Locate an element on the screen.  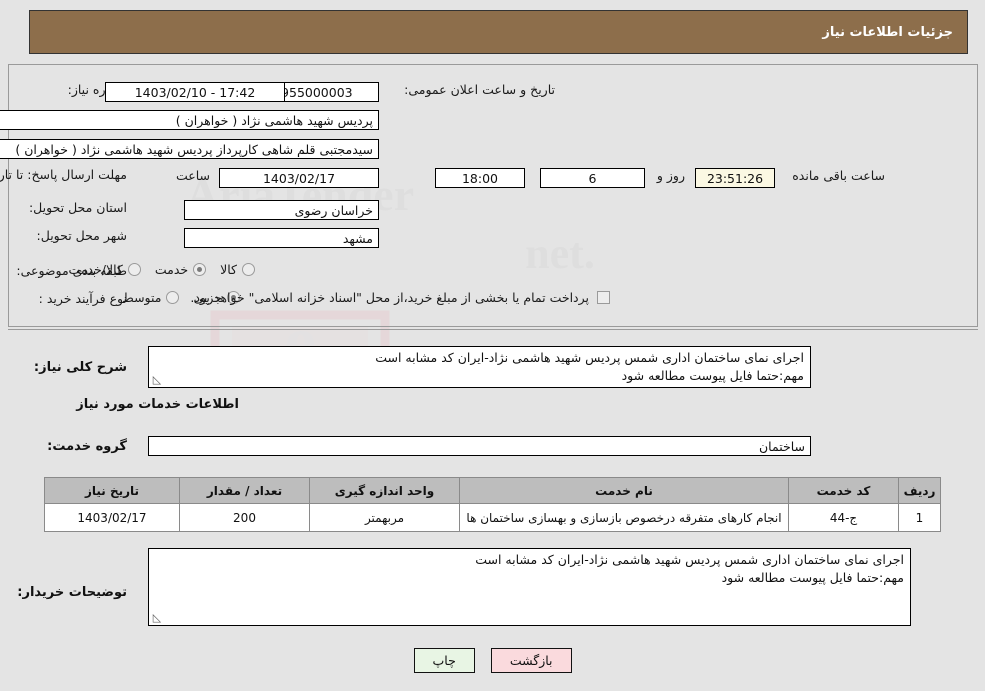
cell-code: ج-44 is located at coordinates (843, 517).